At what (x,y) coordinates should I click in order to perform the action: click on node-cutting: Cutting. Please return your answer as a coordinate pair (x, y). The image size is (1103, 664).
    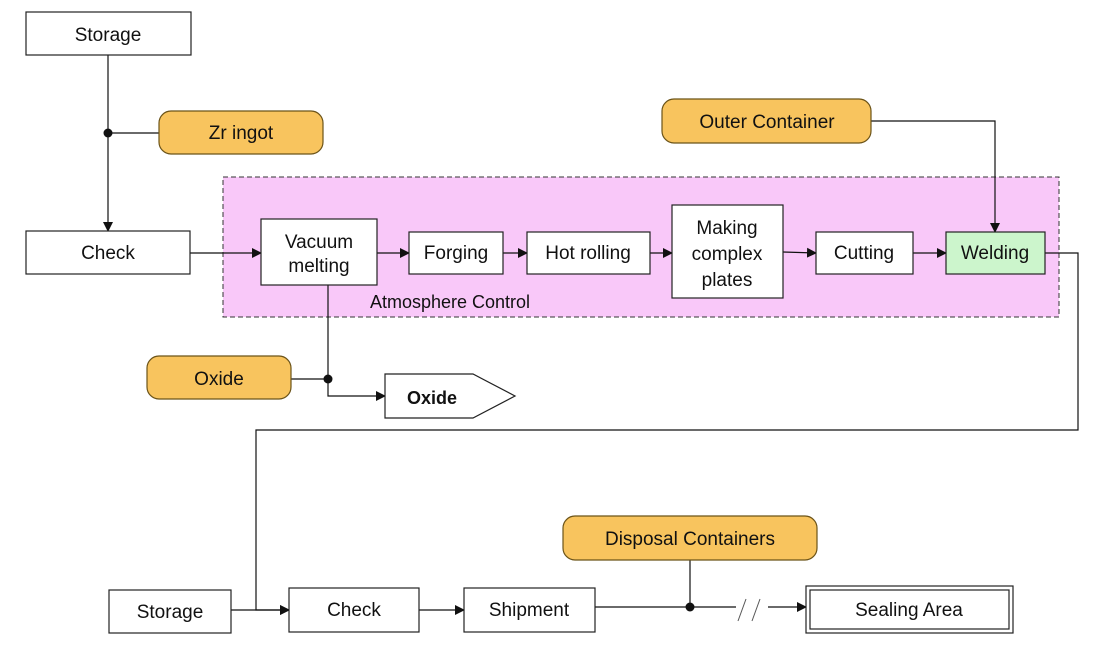
    Looking at the image, I should click on (864, 253).